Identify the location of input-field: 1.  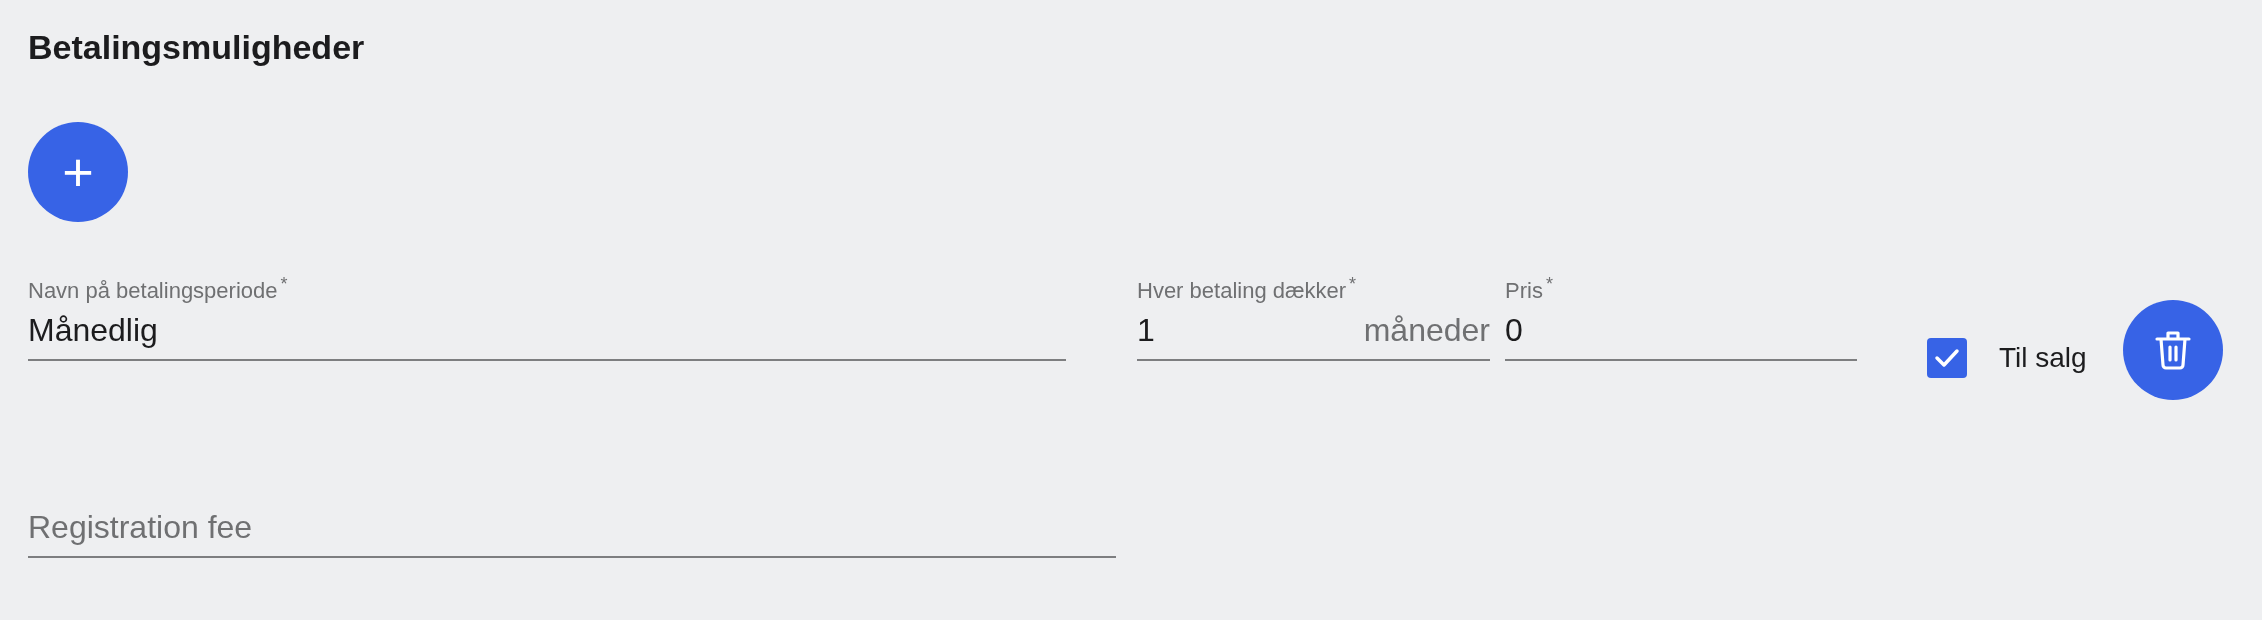
(1250, 331).